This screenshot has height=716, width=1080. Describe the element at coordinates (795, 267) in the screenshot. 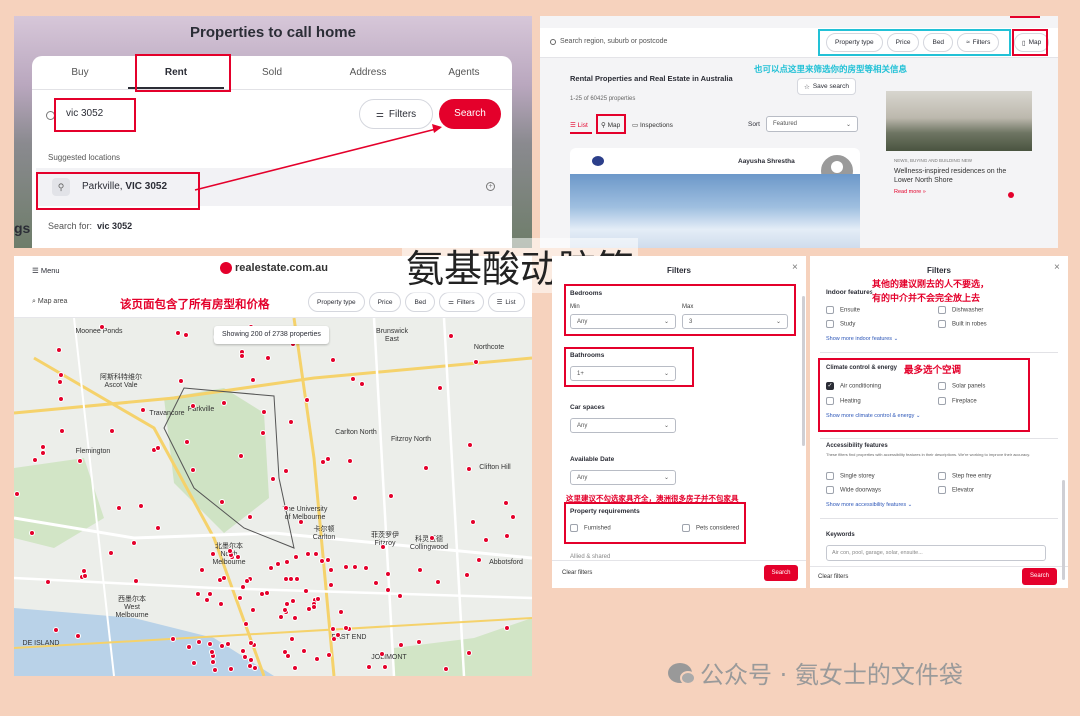

I see `close-icon: ×` at that location.